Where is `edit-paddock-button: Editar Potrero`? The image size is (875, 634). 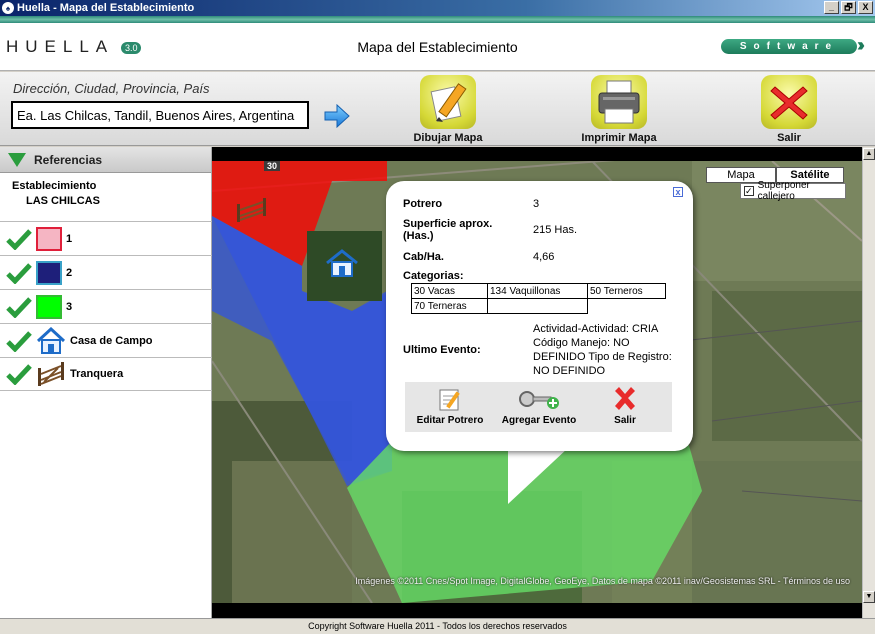 edit-paddock-button: Editar Potrero is located at coordinates (450, 405).